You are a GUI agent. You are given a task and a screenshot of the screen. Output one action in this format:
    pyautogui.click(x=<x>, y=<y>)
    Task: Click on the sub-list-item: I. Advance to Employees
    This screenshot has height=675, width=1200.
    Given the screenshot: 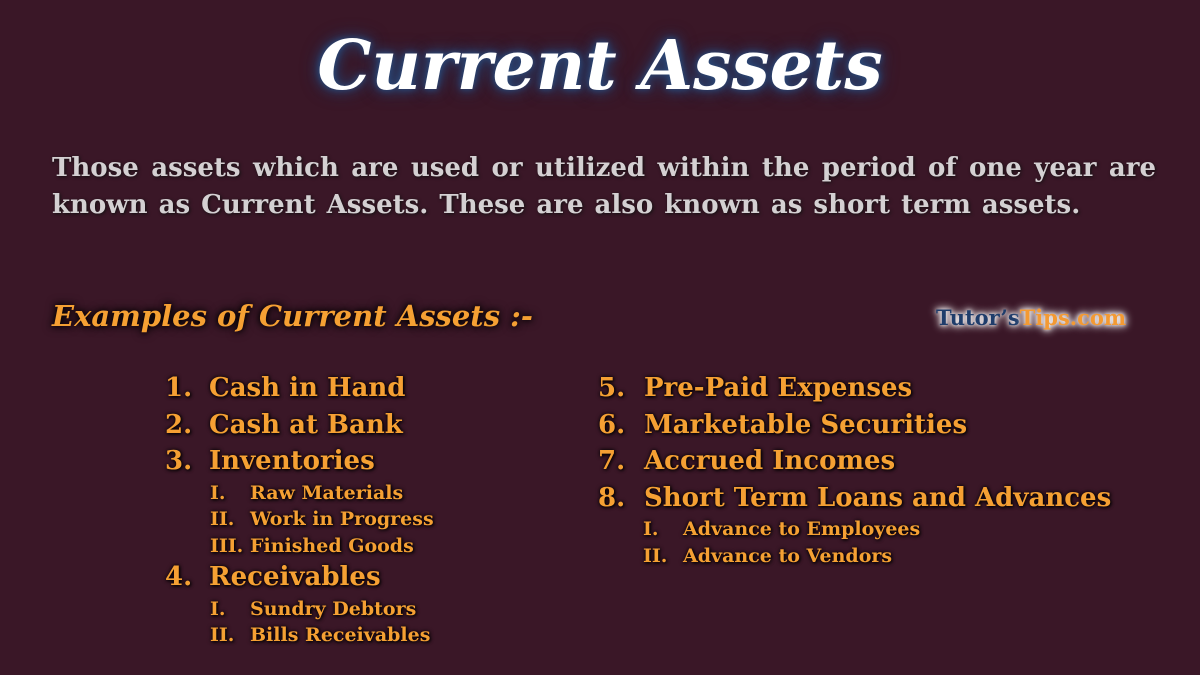 What is the action you would take?
    pyautogui.click(x=854, y=529)
    